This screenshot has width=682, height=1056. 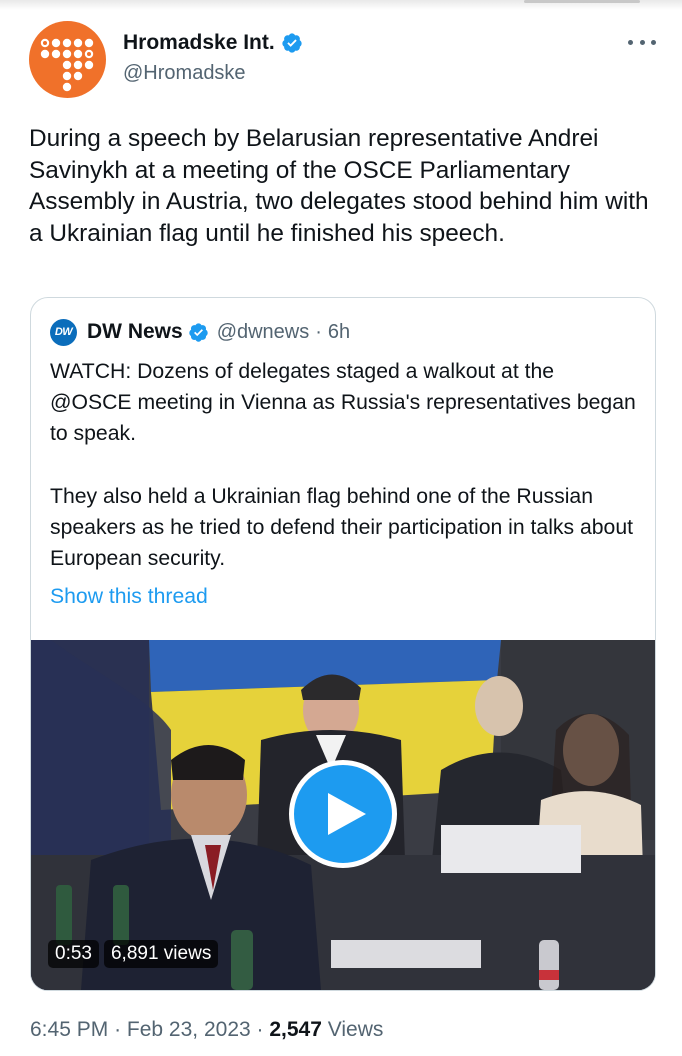 I want to click on dw-logo-text: DW, so click(x=63, y=332).